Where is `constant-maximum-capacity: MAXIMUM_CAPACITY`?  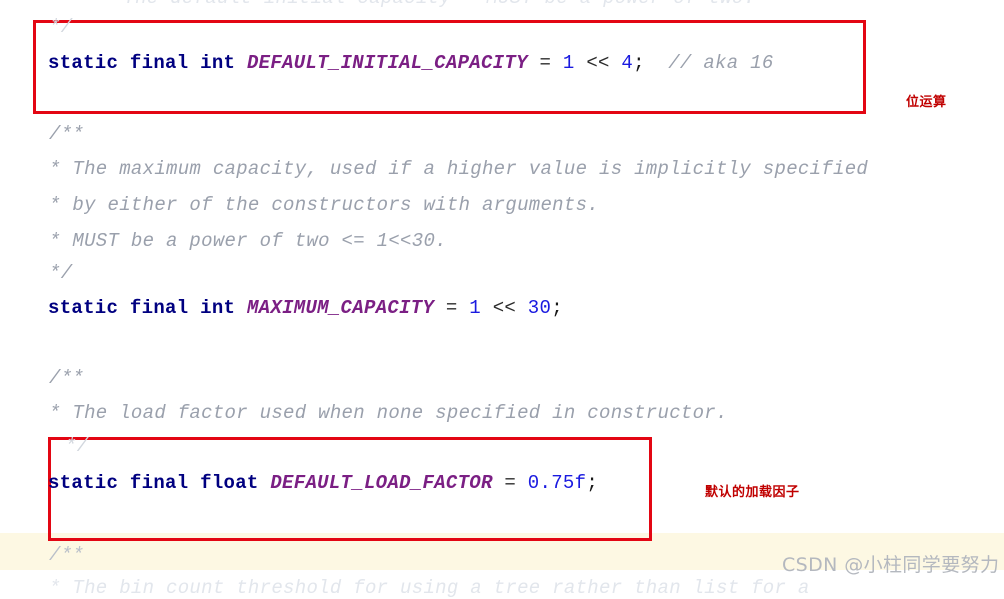
constant-maximum-capacity: MAXIMUM_CAPACITY is located at coordinates (340, 308).